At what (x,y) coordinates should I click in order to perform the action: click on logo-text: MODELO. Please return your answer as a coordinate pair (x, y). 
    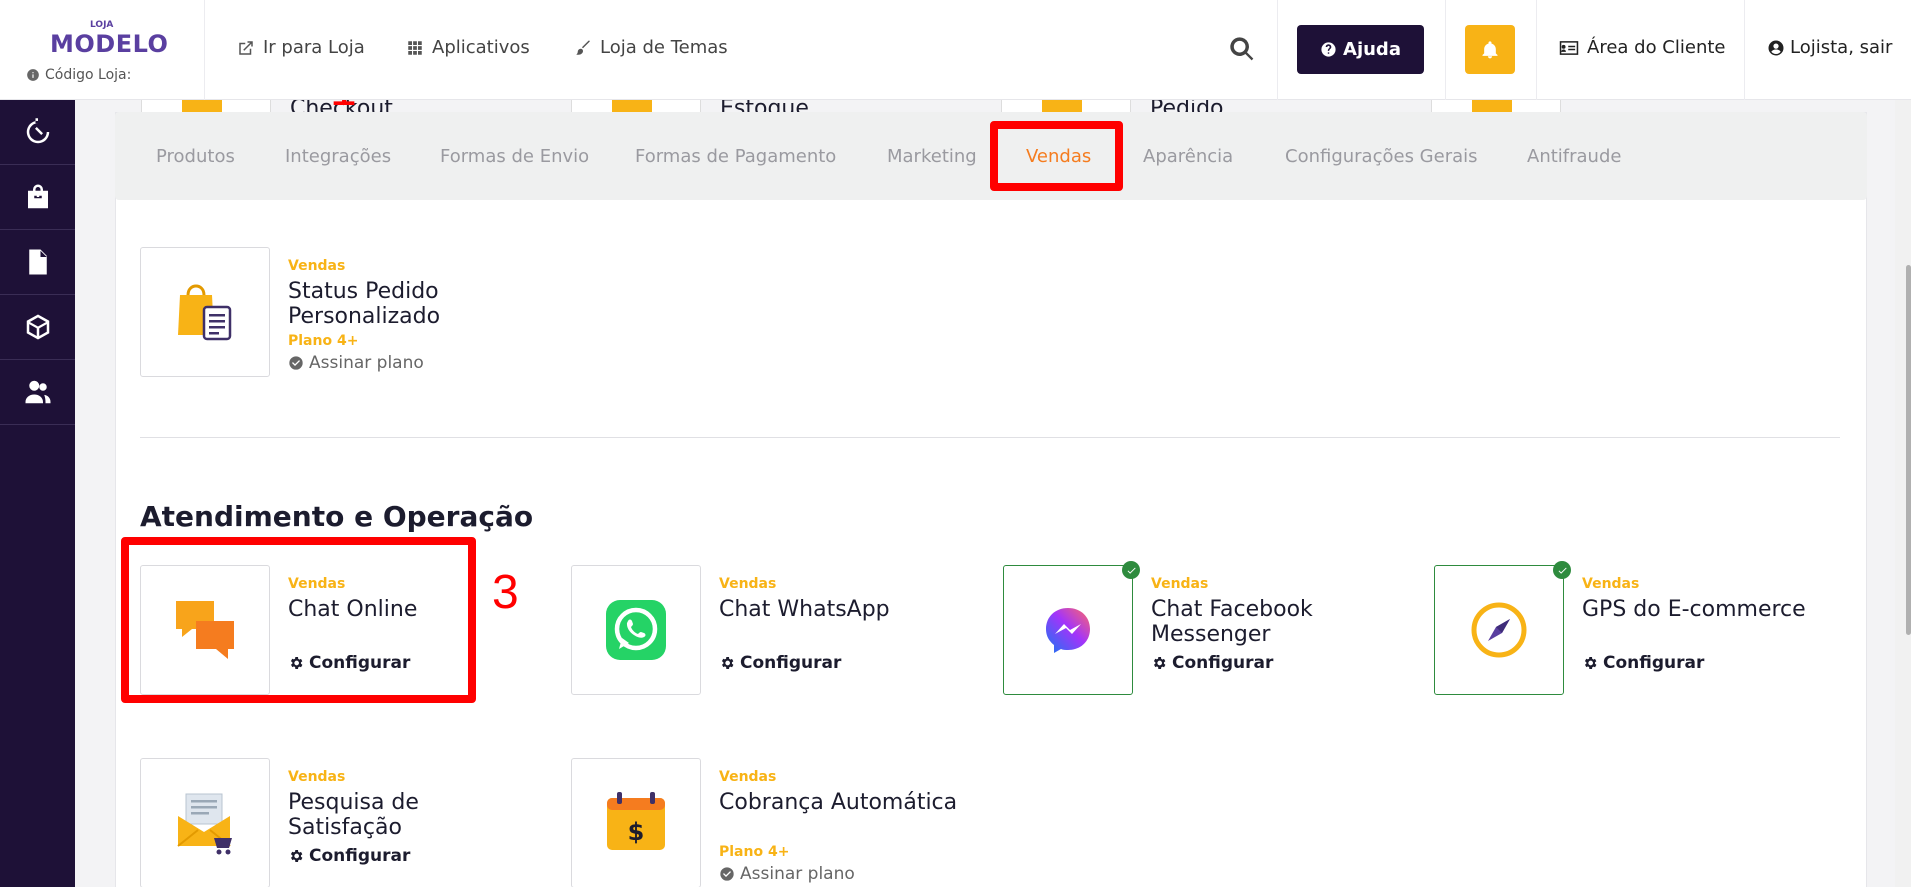
    Looking at the image, I should click on (109, 44).